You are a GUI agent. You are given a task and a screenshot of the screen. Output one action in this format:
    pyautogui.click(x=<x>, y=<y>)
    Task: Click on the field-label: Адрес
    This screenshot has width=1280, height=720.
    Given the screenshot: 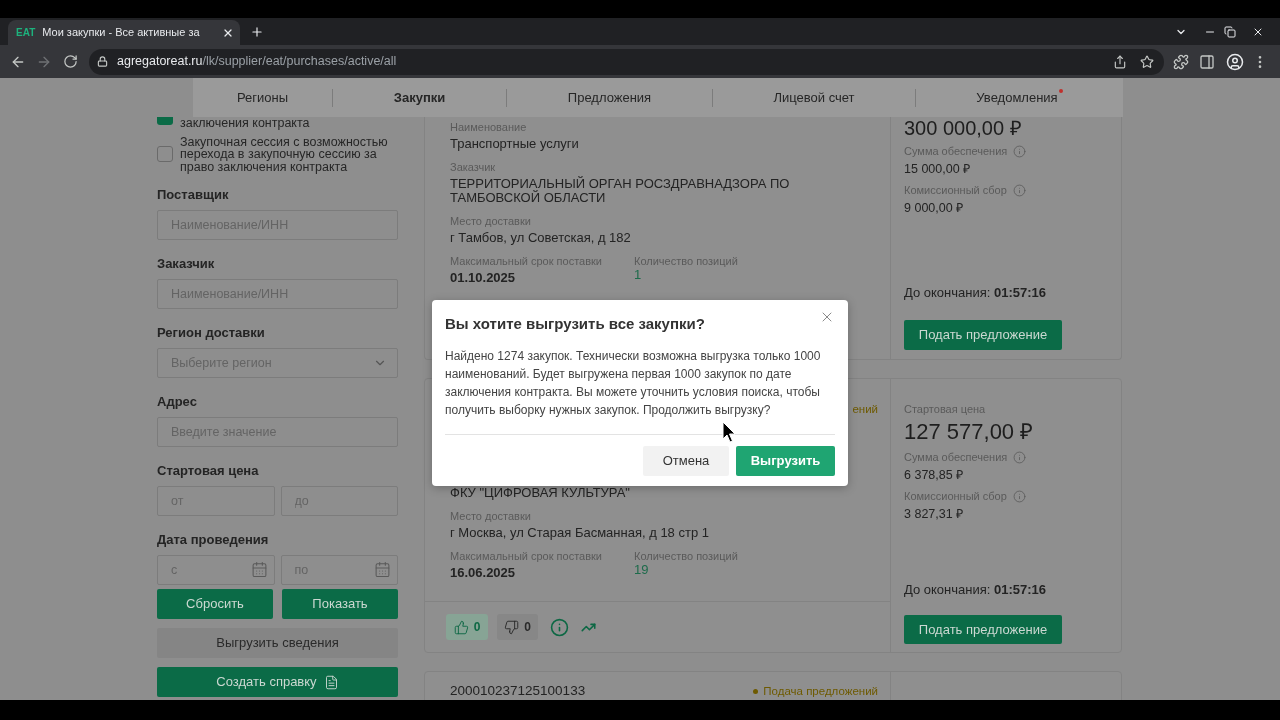 What is the action you would take?
    pyautogui.click(x=177, y=402)
    